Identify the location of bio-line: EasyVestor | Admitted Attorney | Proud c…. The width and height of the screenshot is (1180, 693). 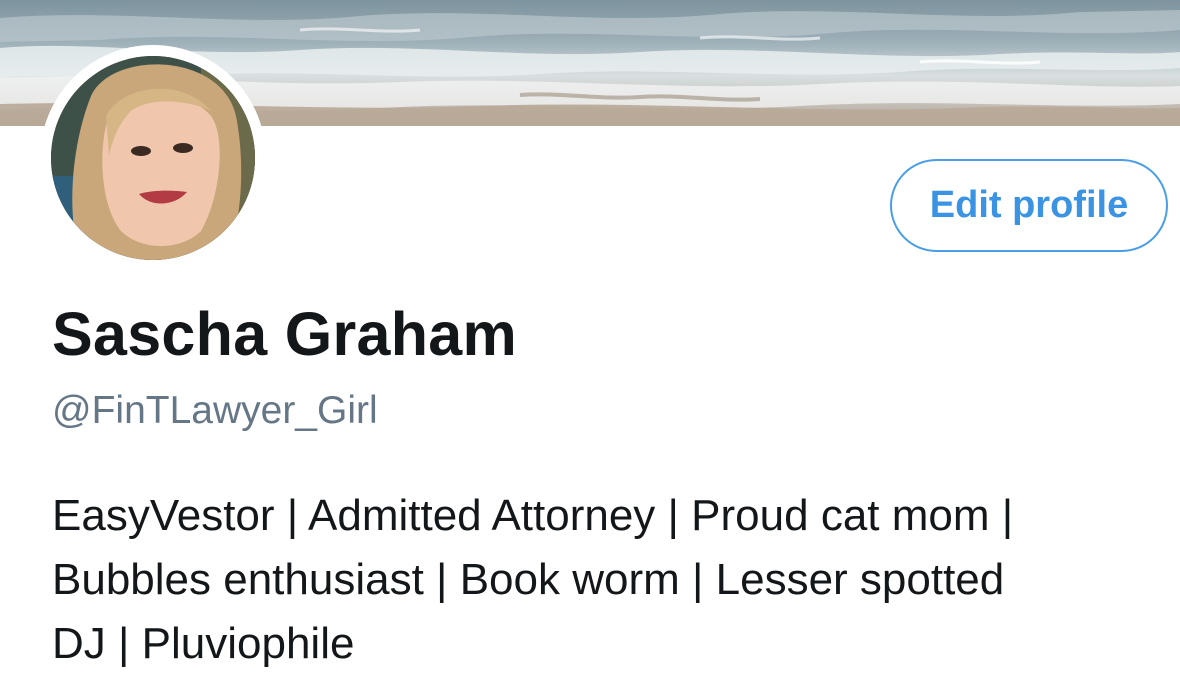
(533, 515).